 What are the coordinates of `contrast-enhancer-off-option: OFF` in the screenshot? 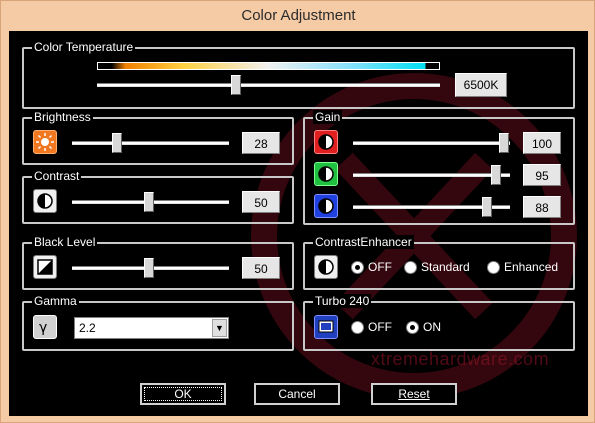 It's located at (371, 267).